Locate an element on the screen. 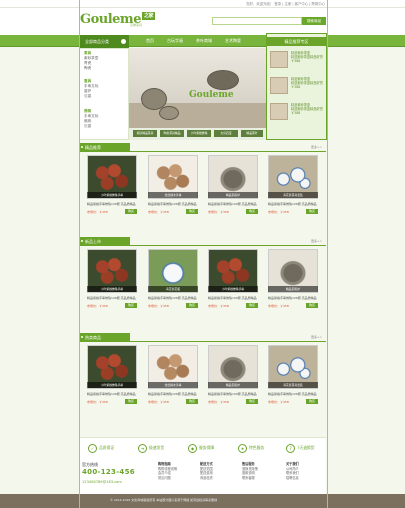 The image size is (405, 508). service-label: 特色服务 is located at coordinates (257, 447).